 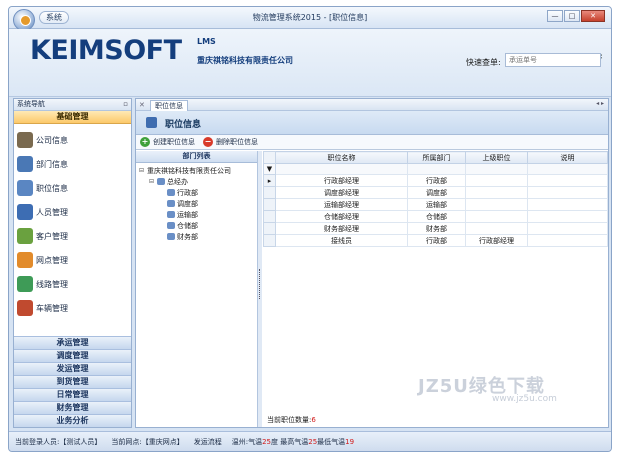 I want to click on cell-position: 仓储部经理, so click(x=341, y=216).